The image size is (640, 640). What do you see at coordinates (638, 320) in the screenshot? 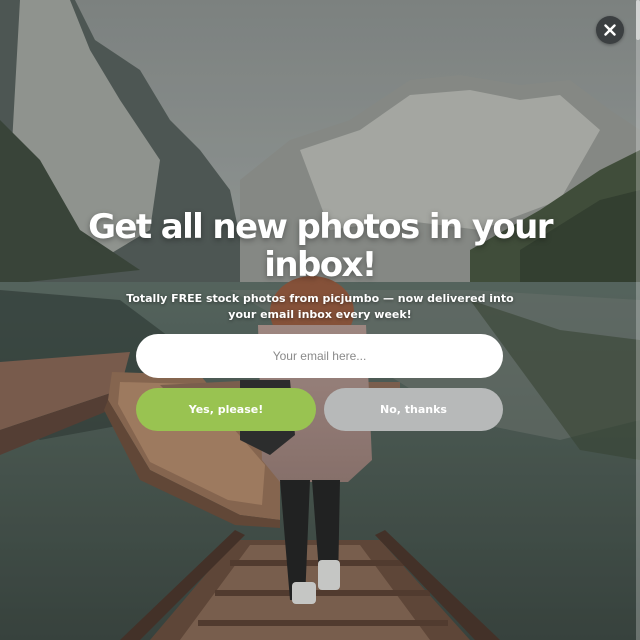
I see `scrollbar` at bounding box center [638, 320].